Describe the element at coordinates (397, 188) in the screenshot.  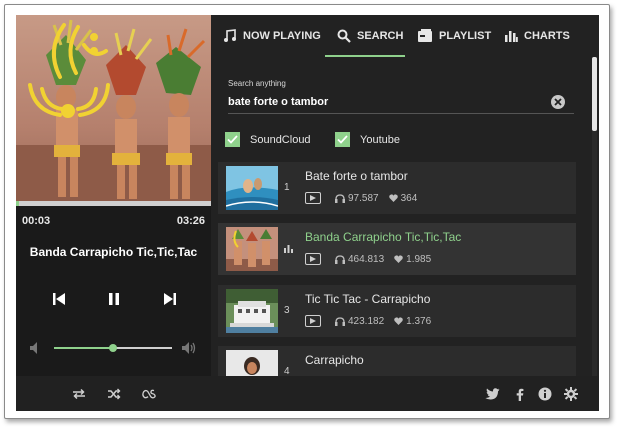
I see `result-item: 1 Bate forte o tambor 97.587 364` at that location.